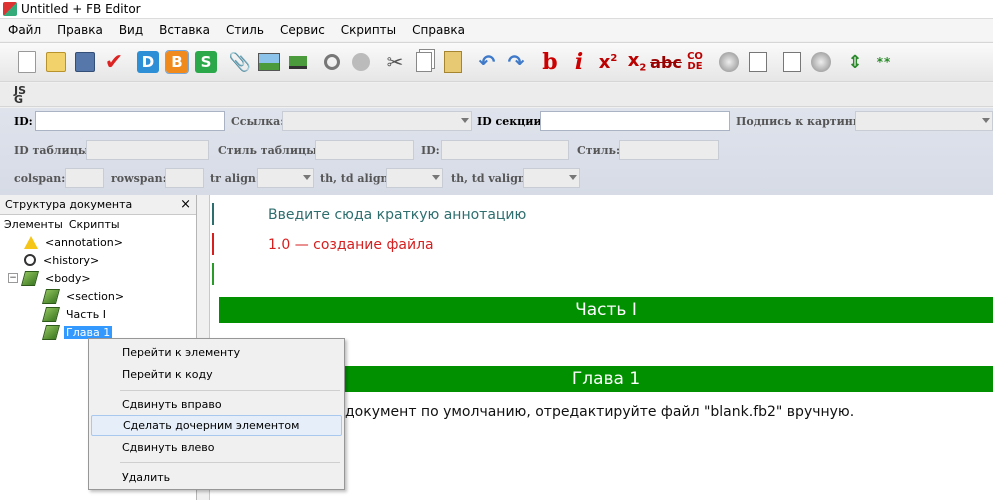 The image size is (993, 500). I want to click on paste-icon, so click(453, 62).